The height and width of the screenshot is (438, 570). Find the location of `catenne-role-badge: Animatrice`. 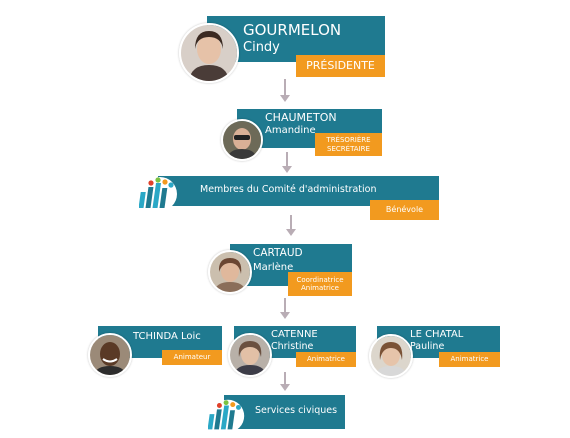

catenne-role-badge: Animatrice is located at coordinates (326, 359).